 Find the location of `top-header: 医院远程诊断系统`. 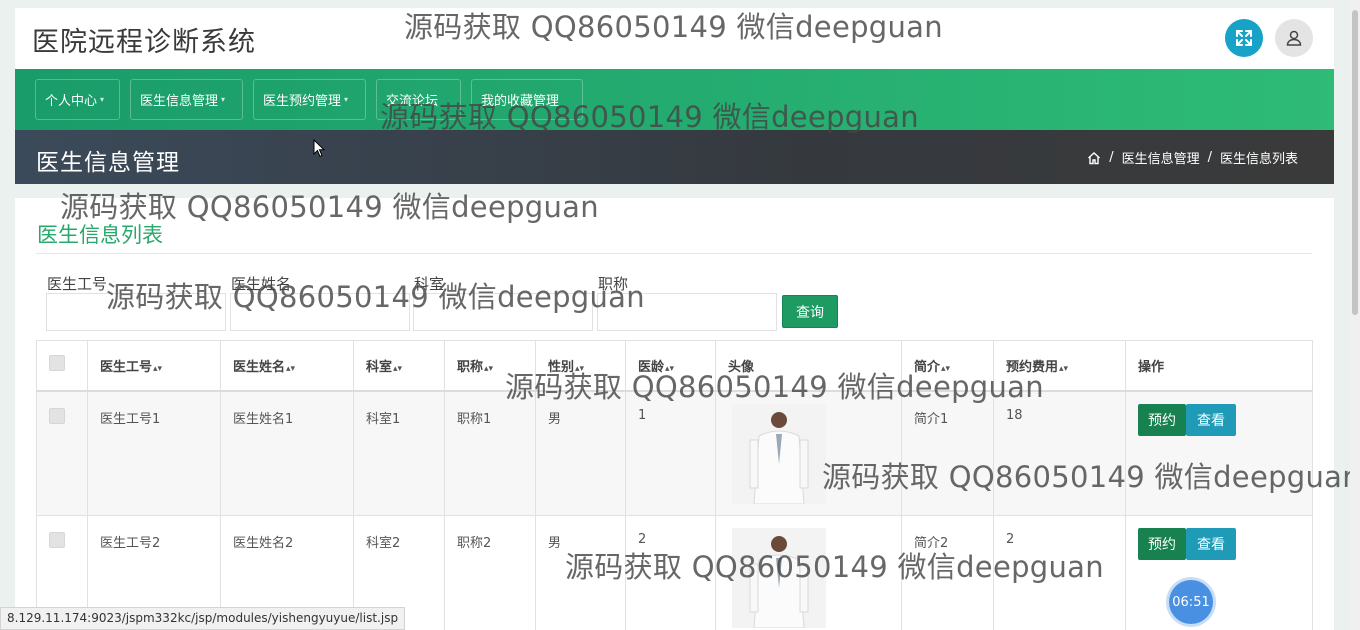

top-header: 医院远程诊断系统 is located at coordinates (674, 38).